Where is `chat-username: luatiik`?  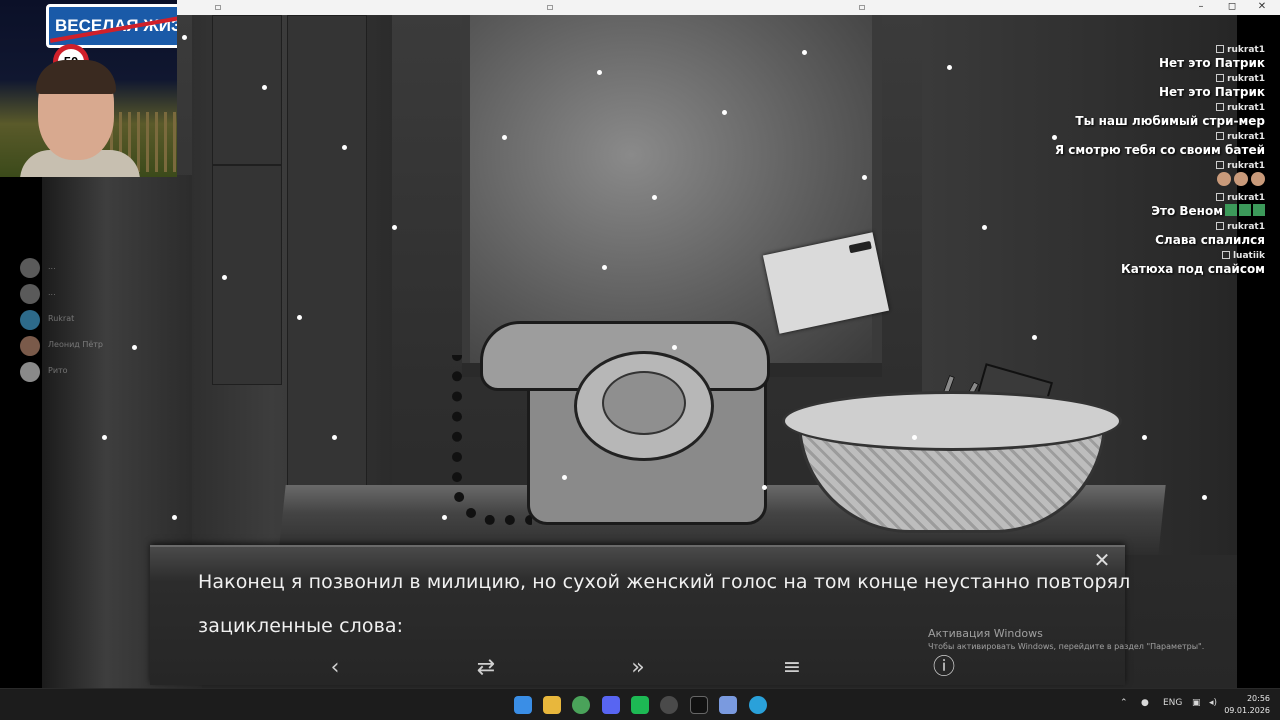
chat-username: luatiik is located at coordinates (1248, 256).